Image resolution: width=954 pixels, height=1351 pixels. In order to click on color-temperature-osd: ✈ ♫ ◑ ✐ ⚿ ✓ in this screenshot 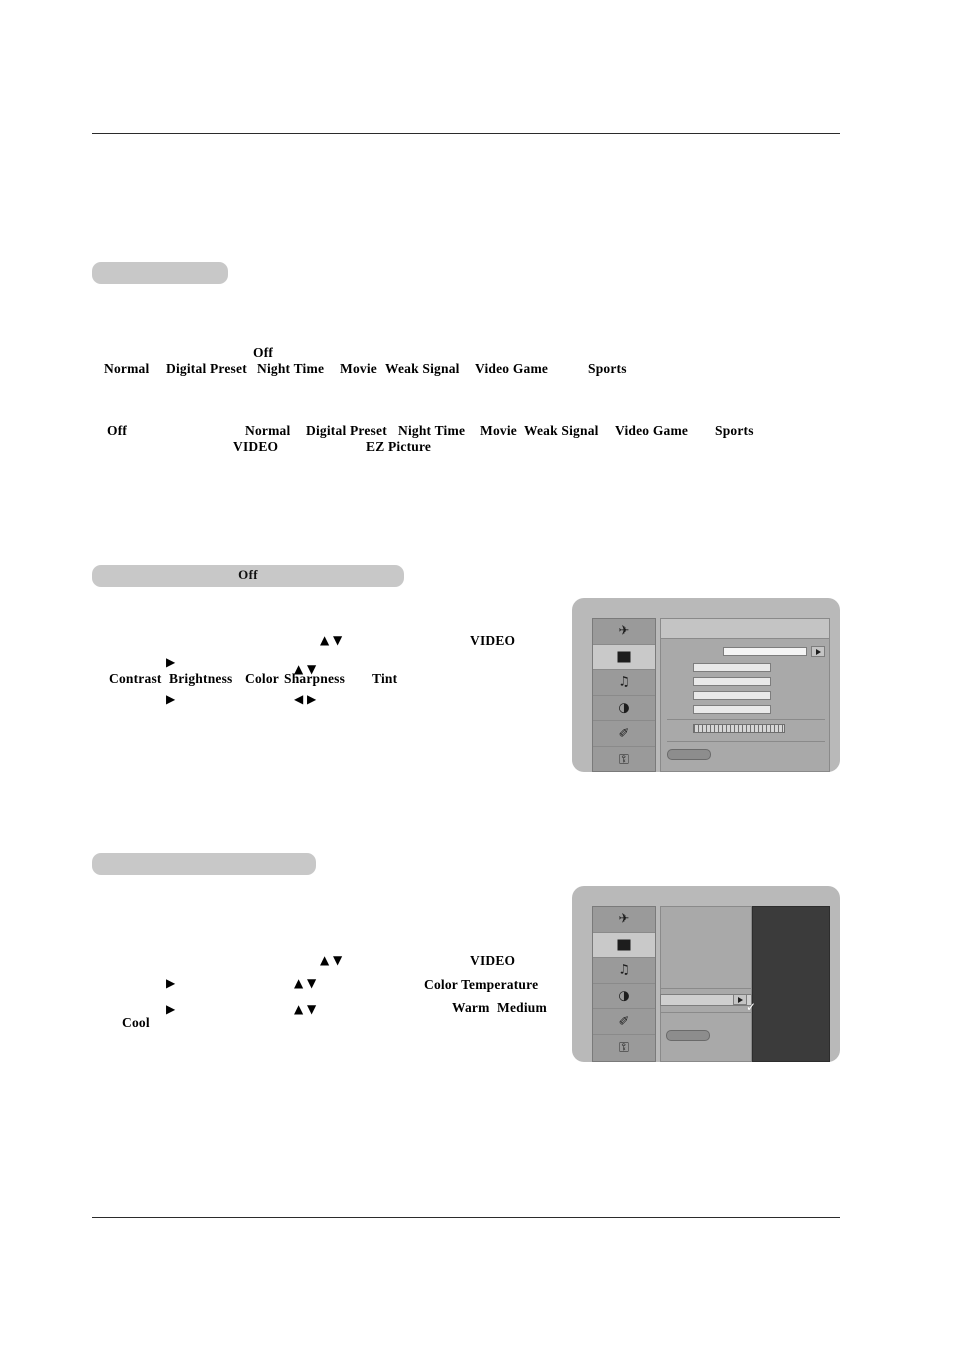, I will do `click(706, 974)`.